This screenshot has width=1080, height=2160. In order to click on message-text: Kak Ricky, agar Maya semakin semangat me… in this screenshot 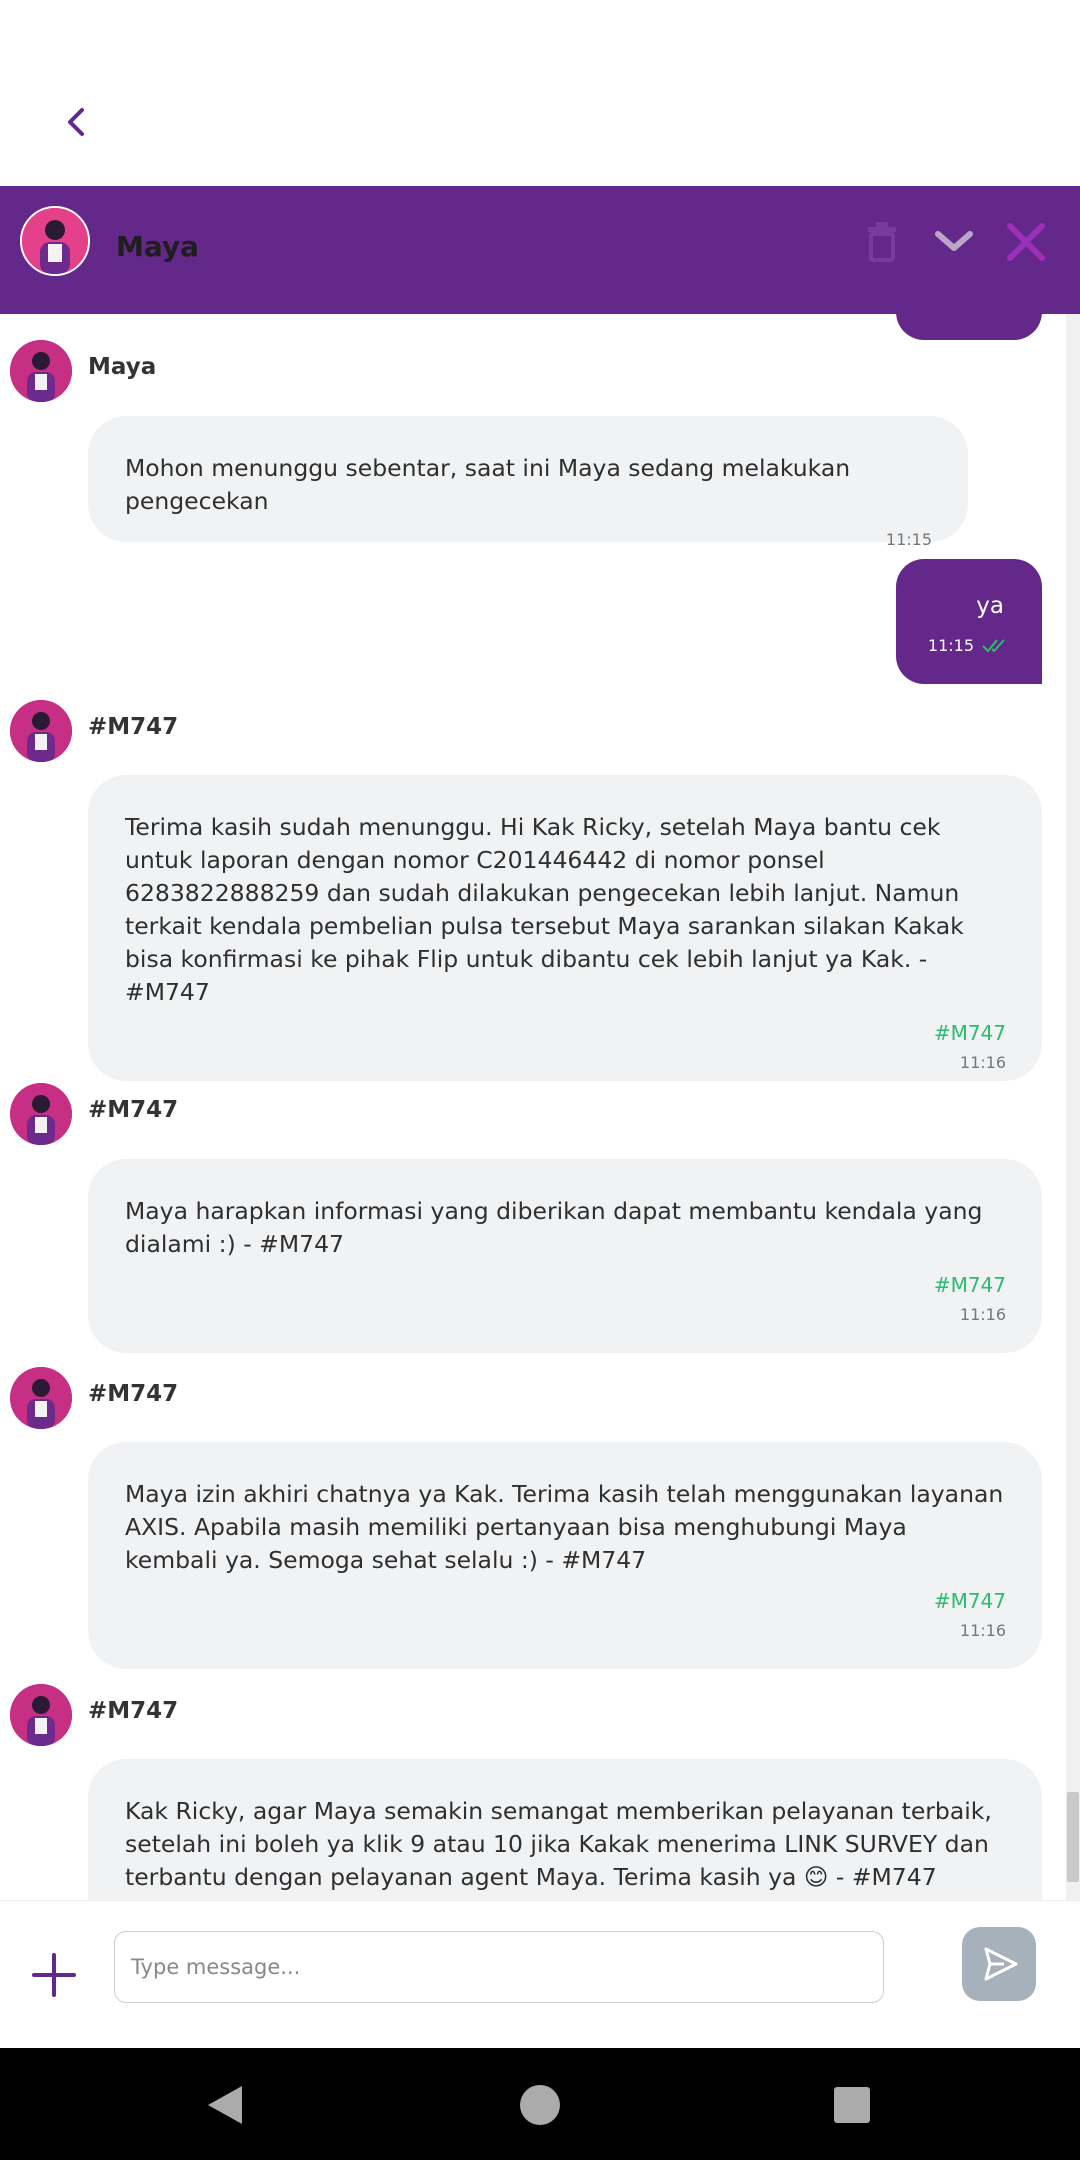, I will do `click(558, 1844)`.